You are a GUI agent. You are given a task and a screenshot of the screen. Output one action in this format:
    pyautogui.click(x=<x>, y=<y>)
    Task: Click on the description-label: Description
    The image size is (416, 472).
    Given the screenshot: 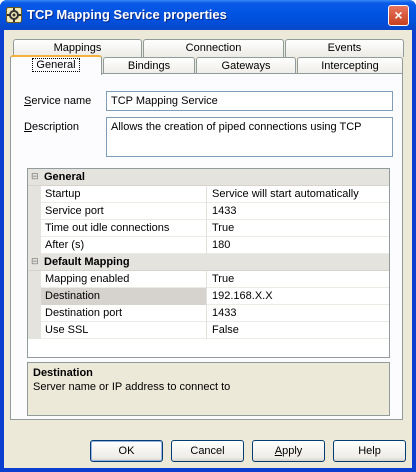 What is the action you would take?
    pyautogui.click(x=51, y=127)
    